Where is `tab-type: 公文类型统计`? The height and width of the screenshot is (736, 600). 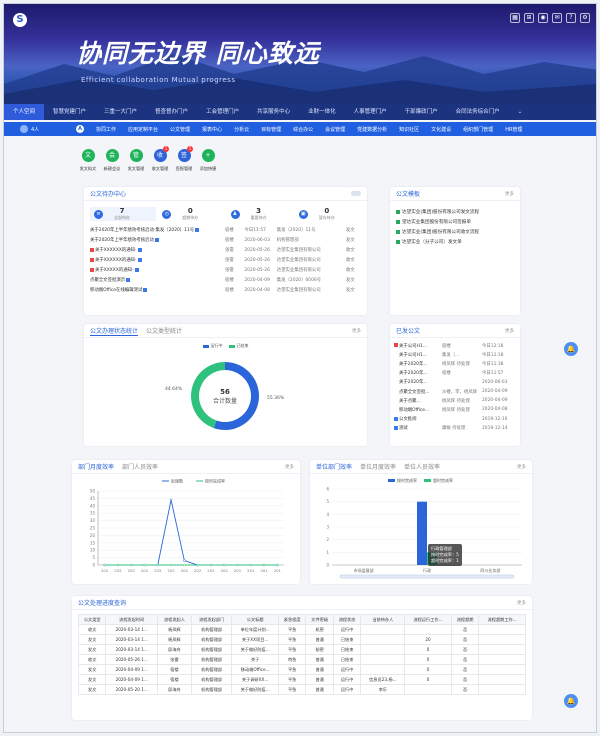 tab-type: 公文类型统计 is located at coordinates (164, 330).